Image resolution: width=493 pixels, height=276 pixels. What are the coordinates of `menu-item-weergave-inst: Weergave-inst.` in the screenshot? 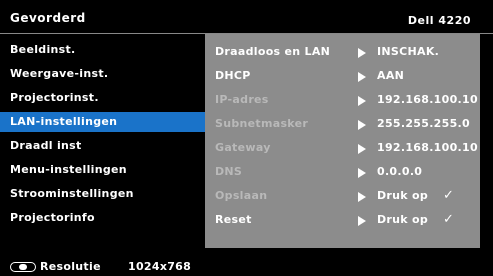 It's located at (102, 74).